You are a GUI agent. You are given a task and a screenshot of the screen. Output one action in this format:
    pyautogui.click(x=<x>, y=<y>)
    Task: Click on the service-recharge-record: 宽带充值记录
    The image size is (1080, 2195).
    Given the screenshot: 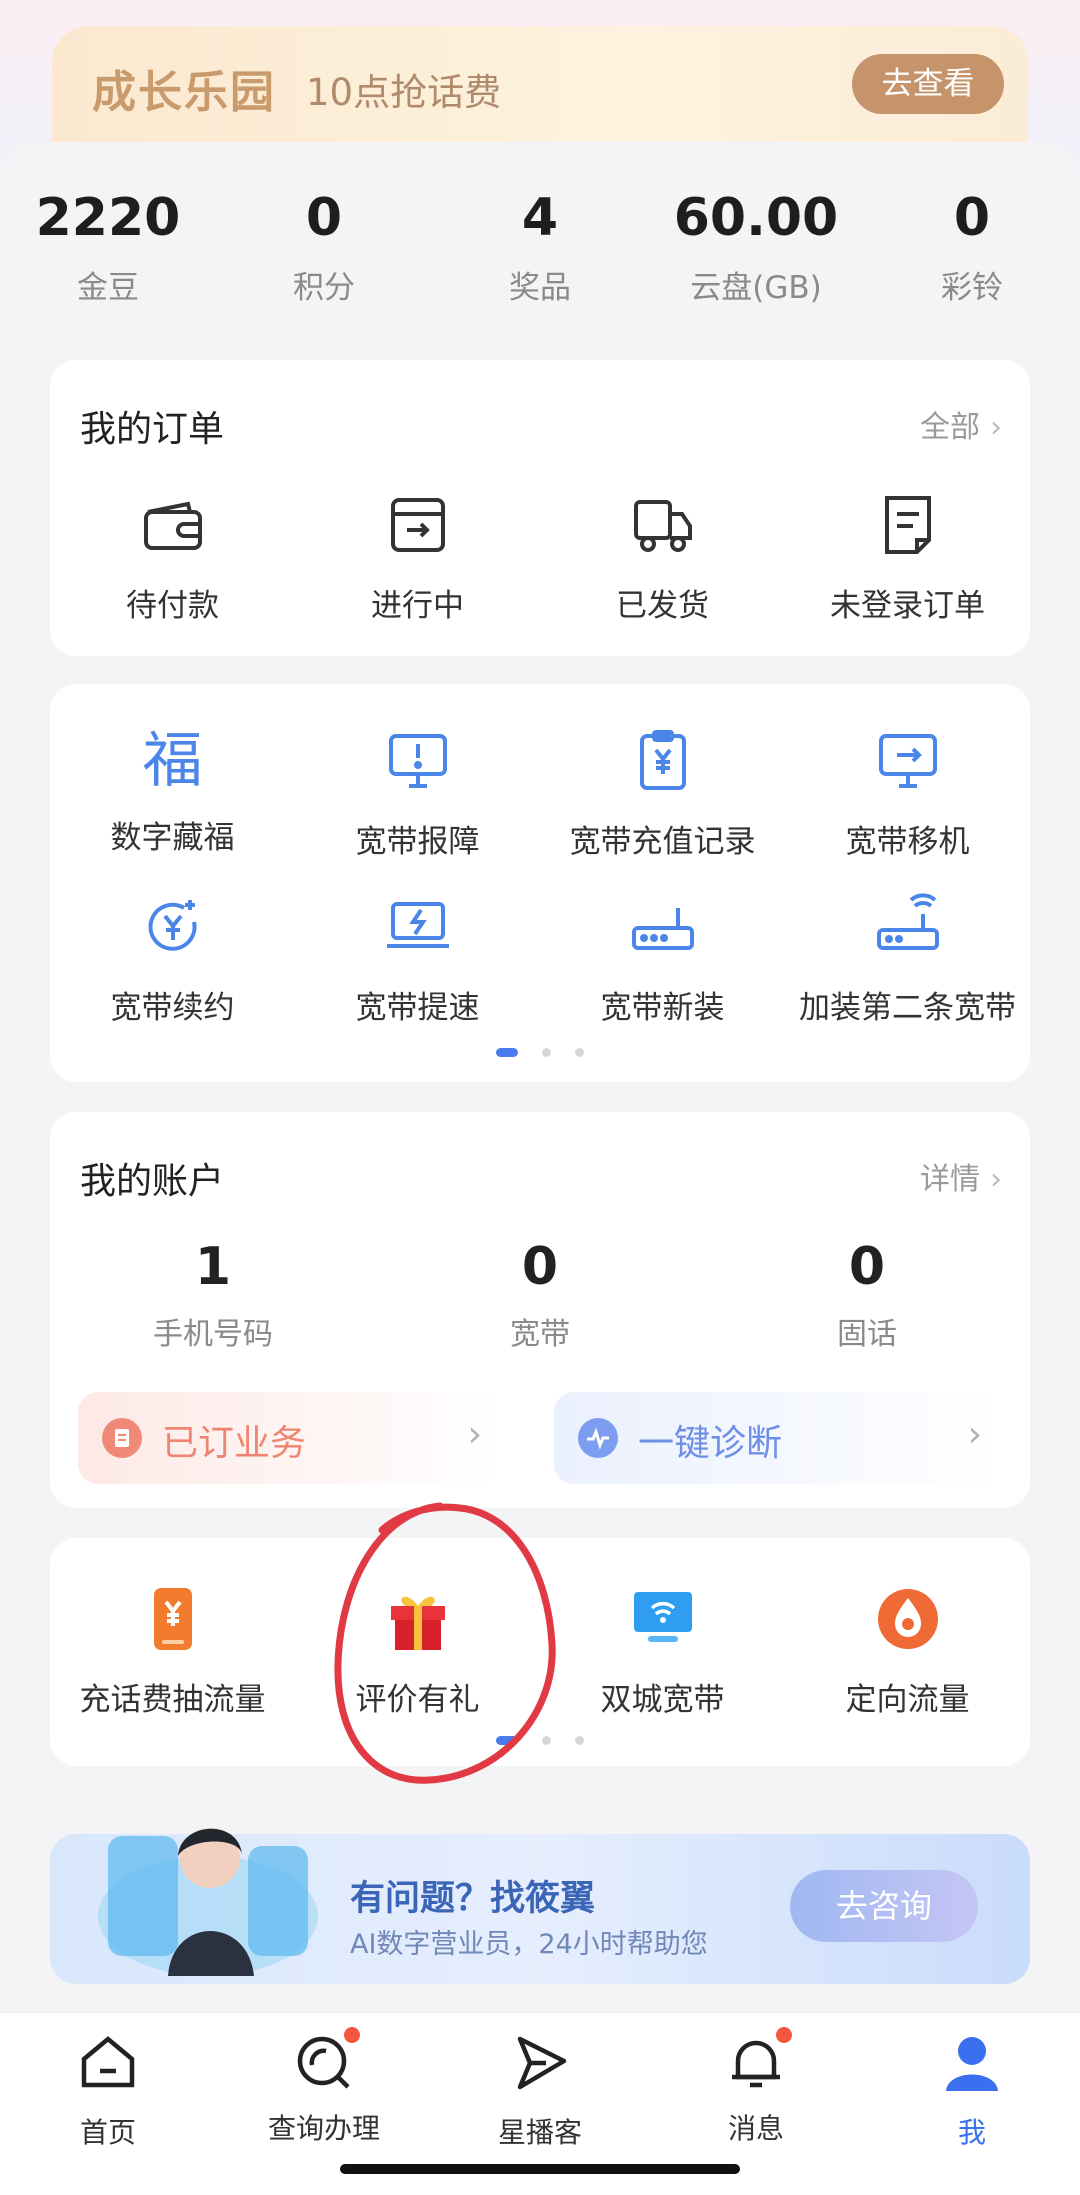 What is the action you would take?
    pyautogui.click(x=662, y=793)
    